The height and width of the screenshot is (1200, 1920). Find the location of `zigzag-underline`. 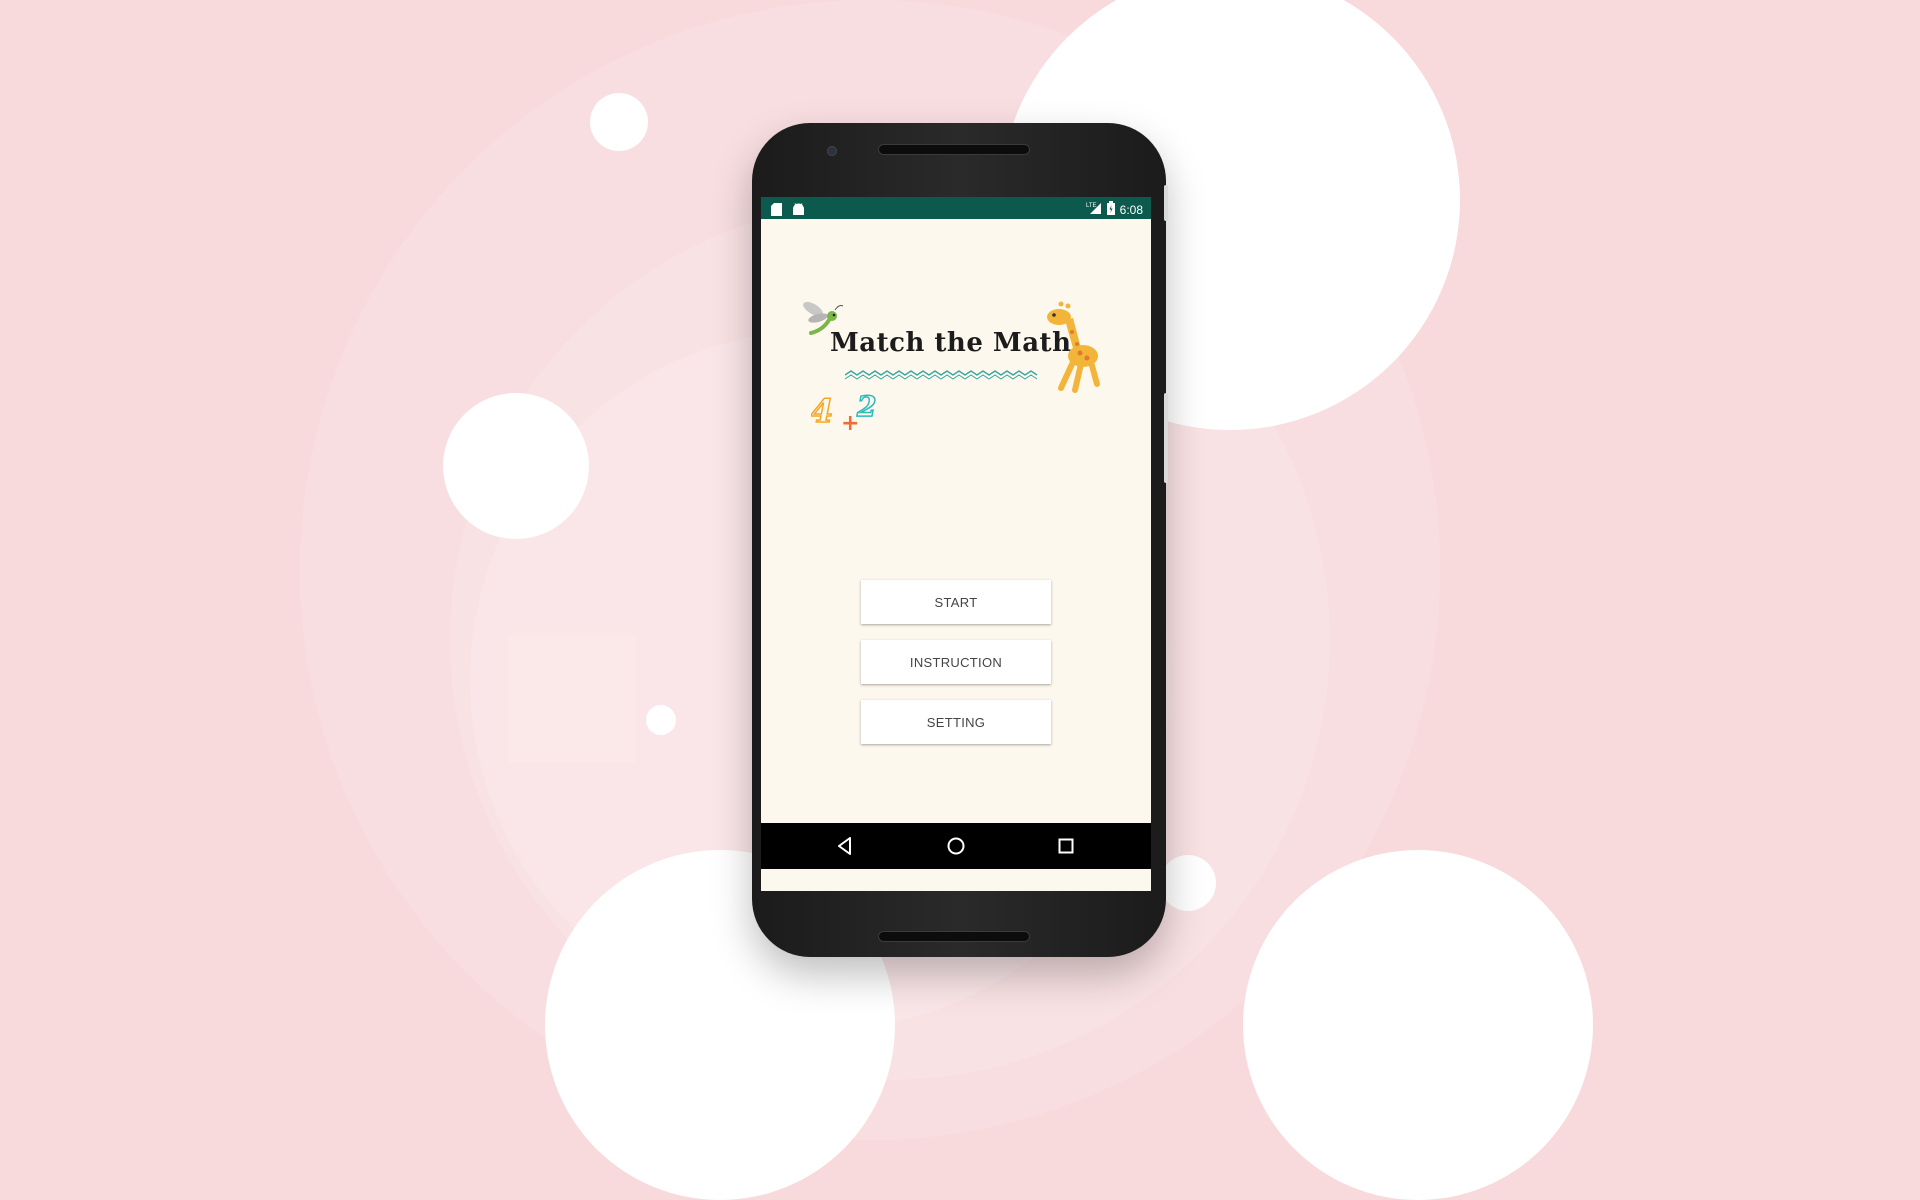

zigzag-underline is located at coordinates (941, 375).